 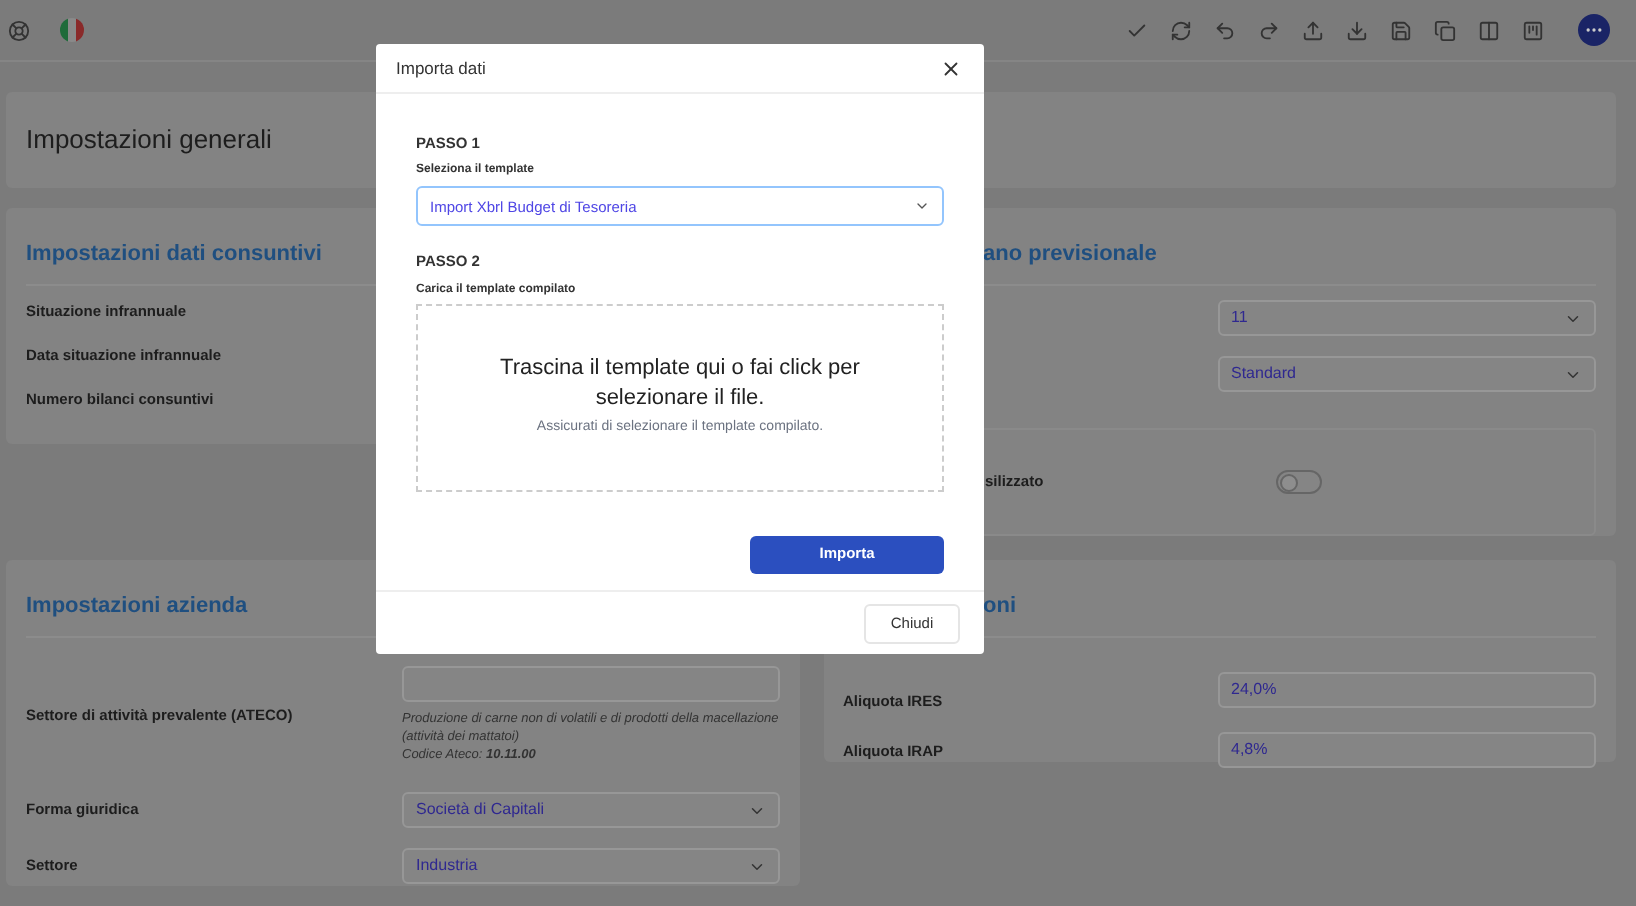 What do you see at coordinates (1533, 30) in the screenshot?
I see `board-icon` at bounding box center [1533, 30].